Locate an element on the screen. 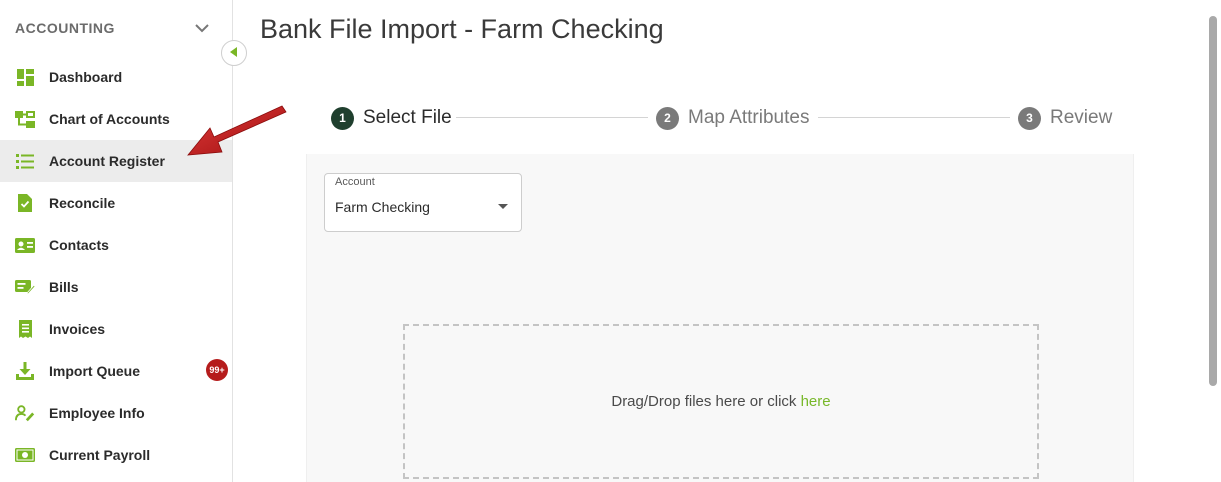 Image resolution: width=1221 pixels, height=482 pixels. annotation-arrow-icon is located at coordinates (237, 130).